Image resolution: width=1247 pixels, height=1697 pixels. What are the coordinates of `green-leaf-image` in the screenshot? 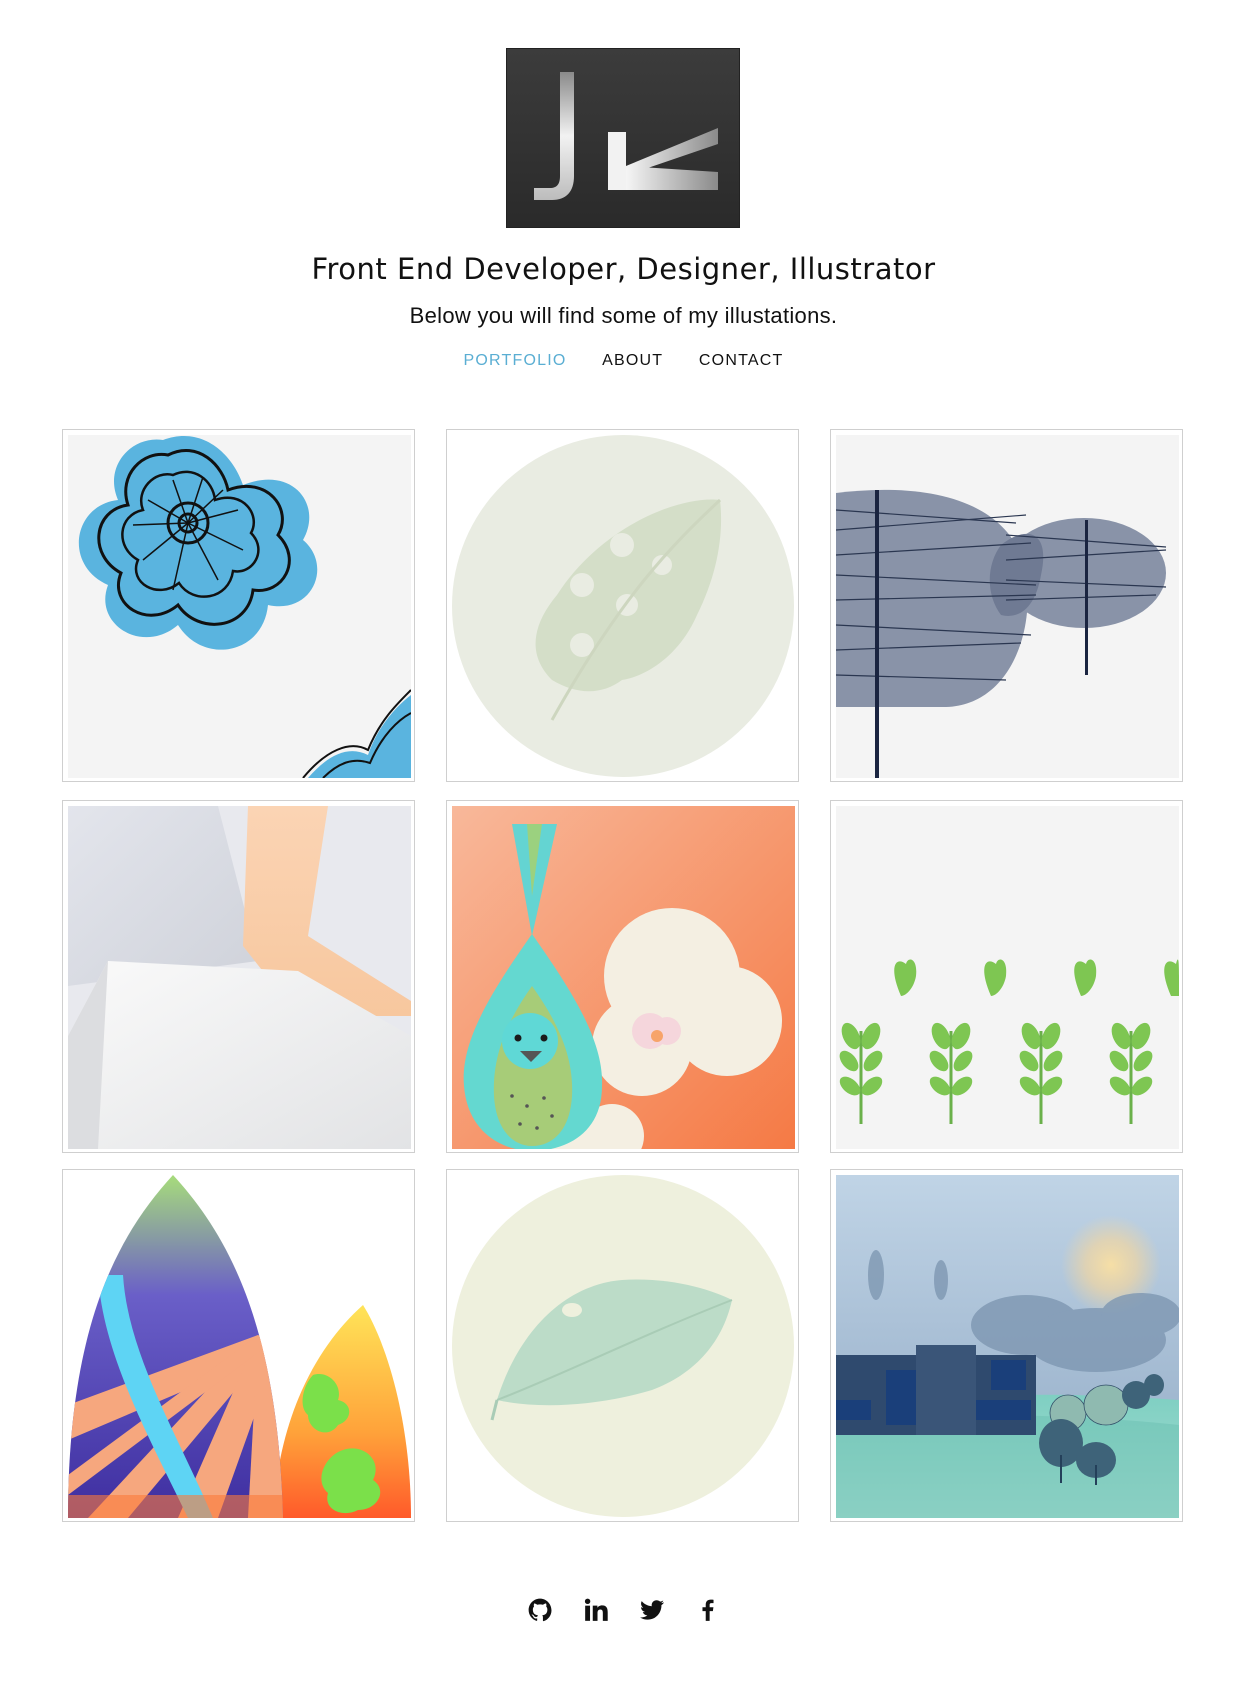 It's located at (623, 606).